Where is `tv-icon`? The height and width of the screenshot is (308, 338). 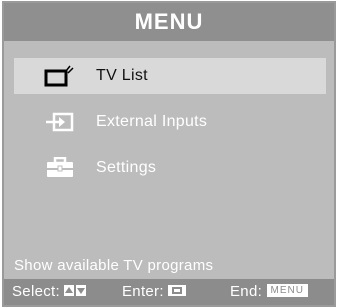
tv-icon is located at coordinates (59, 76).